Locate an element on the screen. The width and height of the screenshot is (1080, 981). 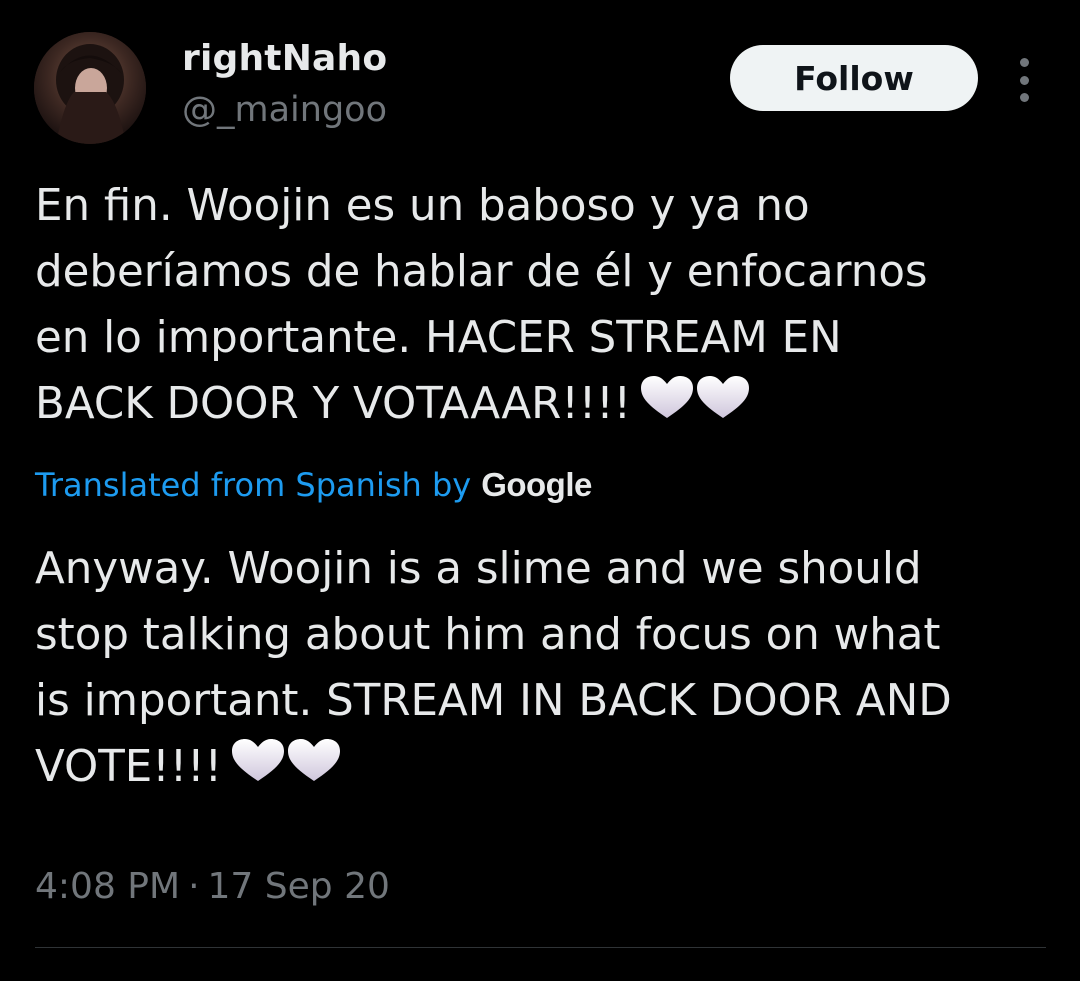
avatar-photo is located at coordinates (90, 88).